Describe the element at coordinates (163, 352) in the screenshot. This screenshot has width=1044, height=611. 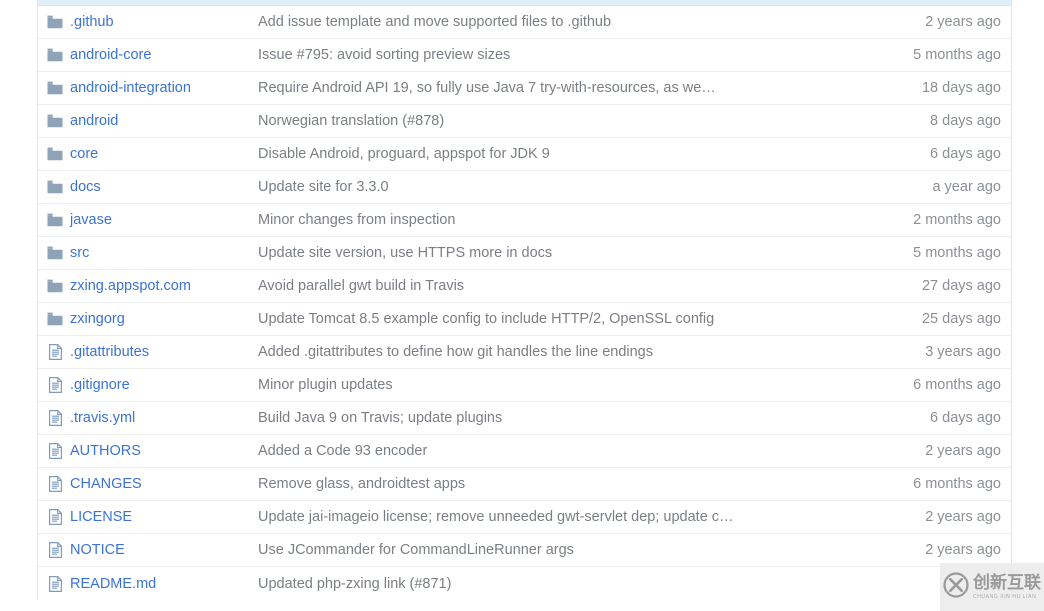
I see `file-name-link: .gitattributes` at that location.